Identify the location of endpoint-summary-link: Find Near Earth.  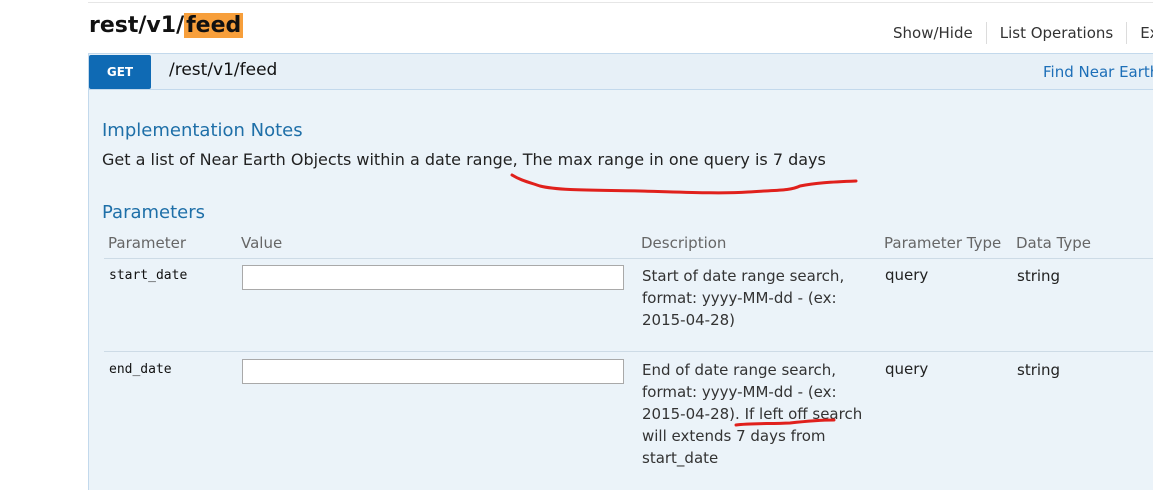
(1098, 72).